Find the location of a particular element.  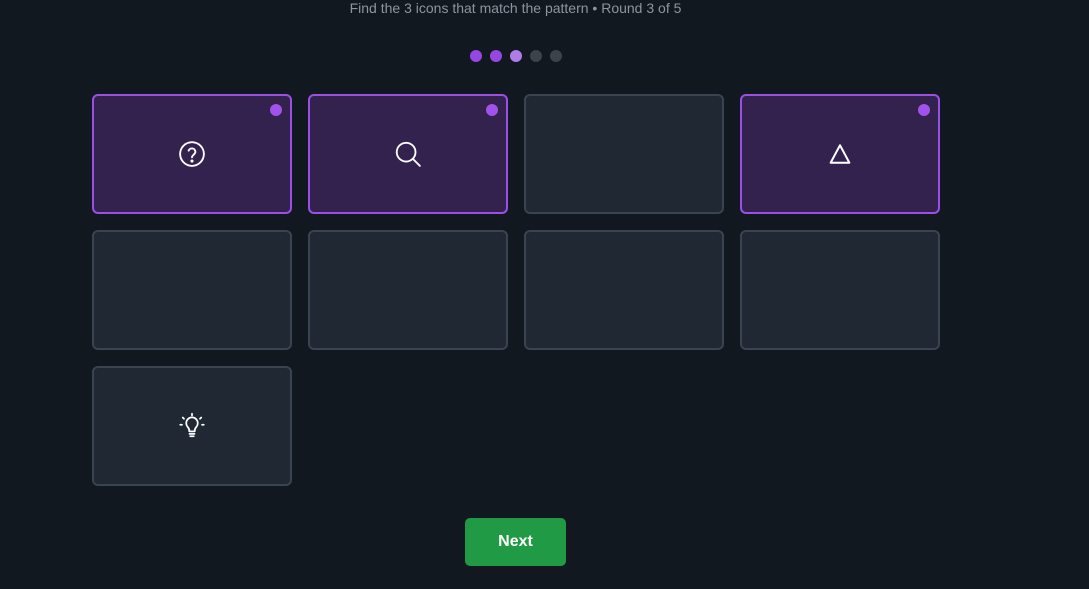

search-icon is located at coordinates (408, 154).